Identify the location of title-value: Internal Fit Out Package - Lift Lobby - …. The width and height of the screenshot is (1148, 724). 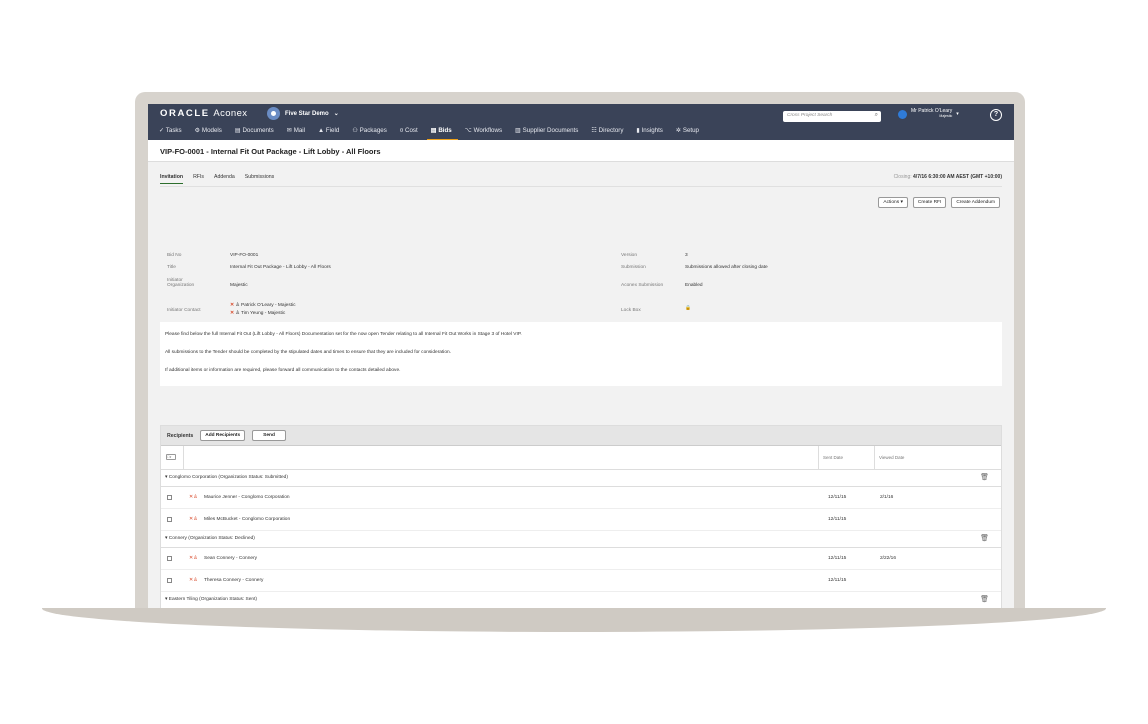
(280, 267).